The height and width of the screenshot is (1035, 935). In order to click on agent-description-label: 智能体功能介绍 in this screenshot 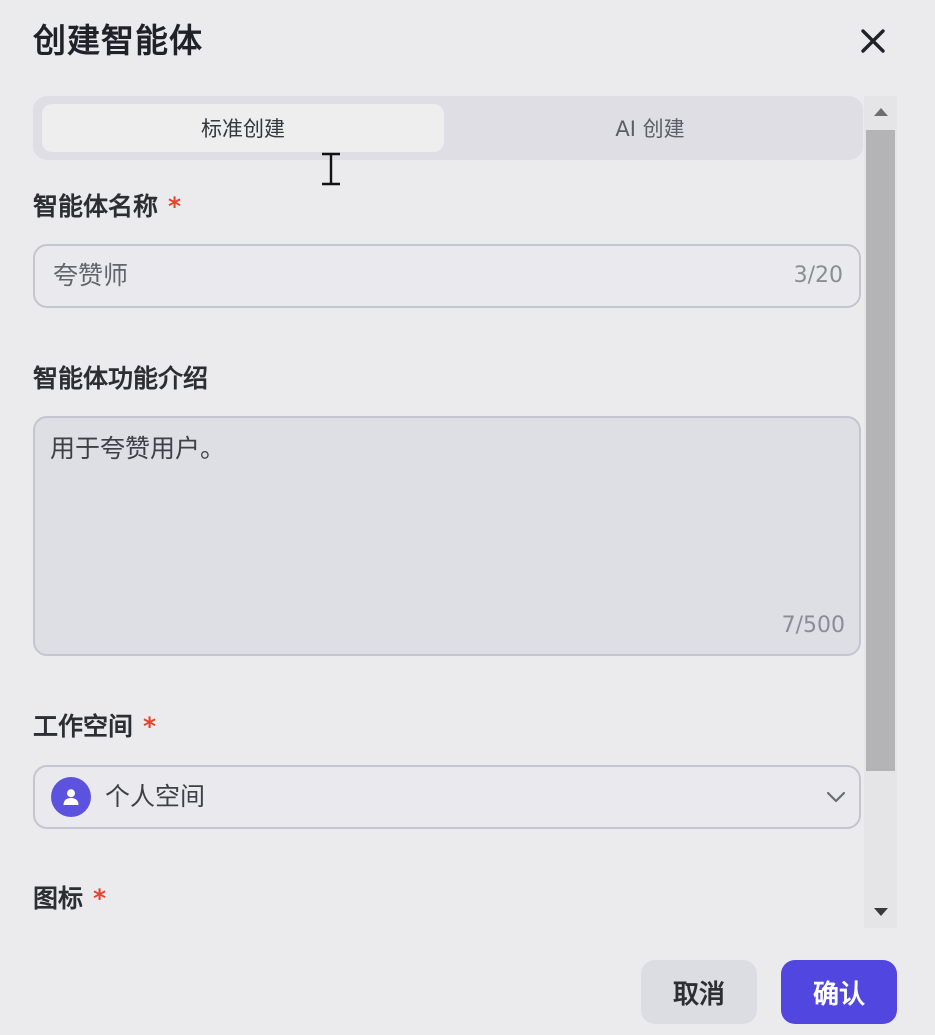, I will do `click(120, 379)`.